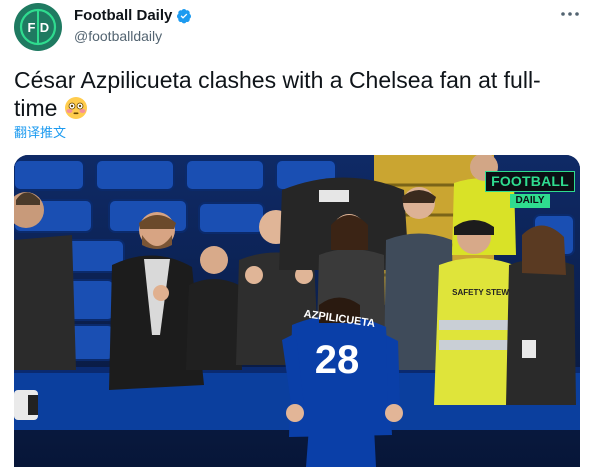 Image resolution: width=602 pixels, height=467 pixels. I want to click on watermark-top: FOOTBALL, so click(530, 181).